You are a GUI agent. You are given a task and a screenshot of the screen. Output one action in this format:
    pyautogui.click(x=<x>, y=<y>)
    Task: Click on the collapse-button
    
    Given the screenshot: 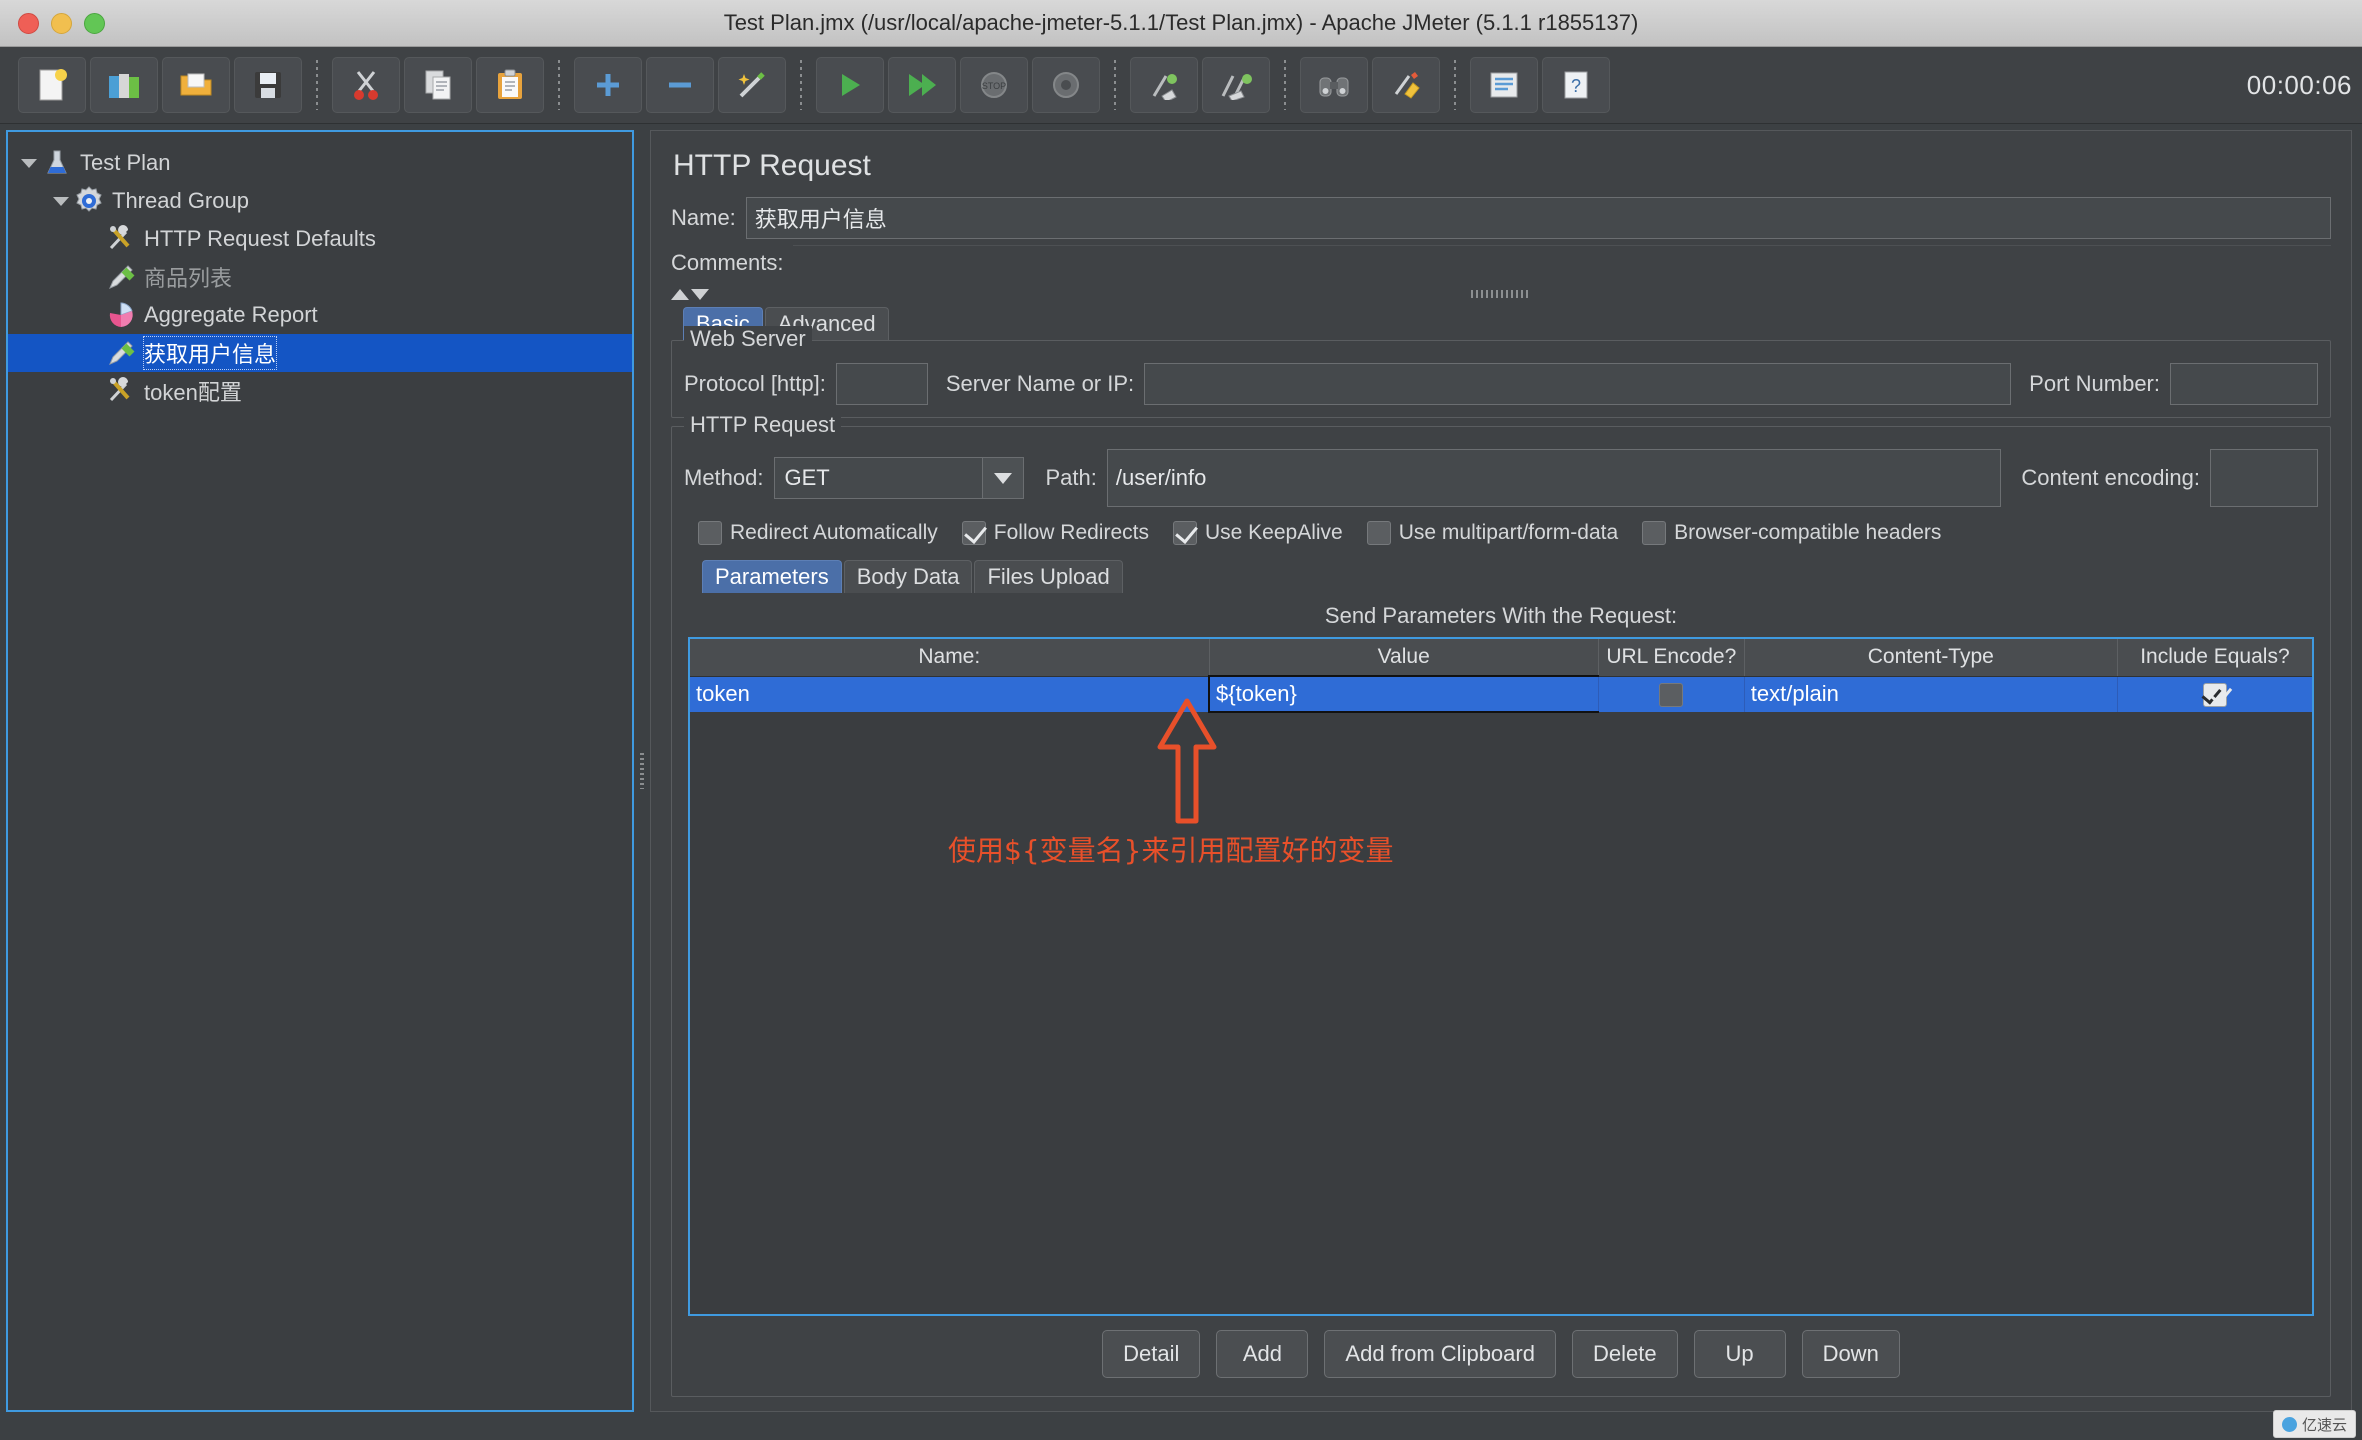 What is the action you would take?
    pyautogui.click(x=680, y=85)
    